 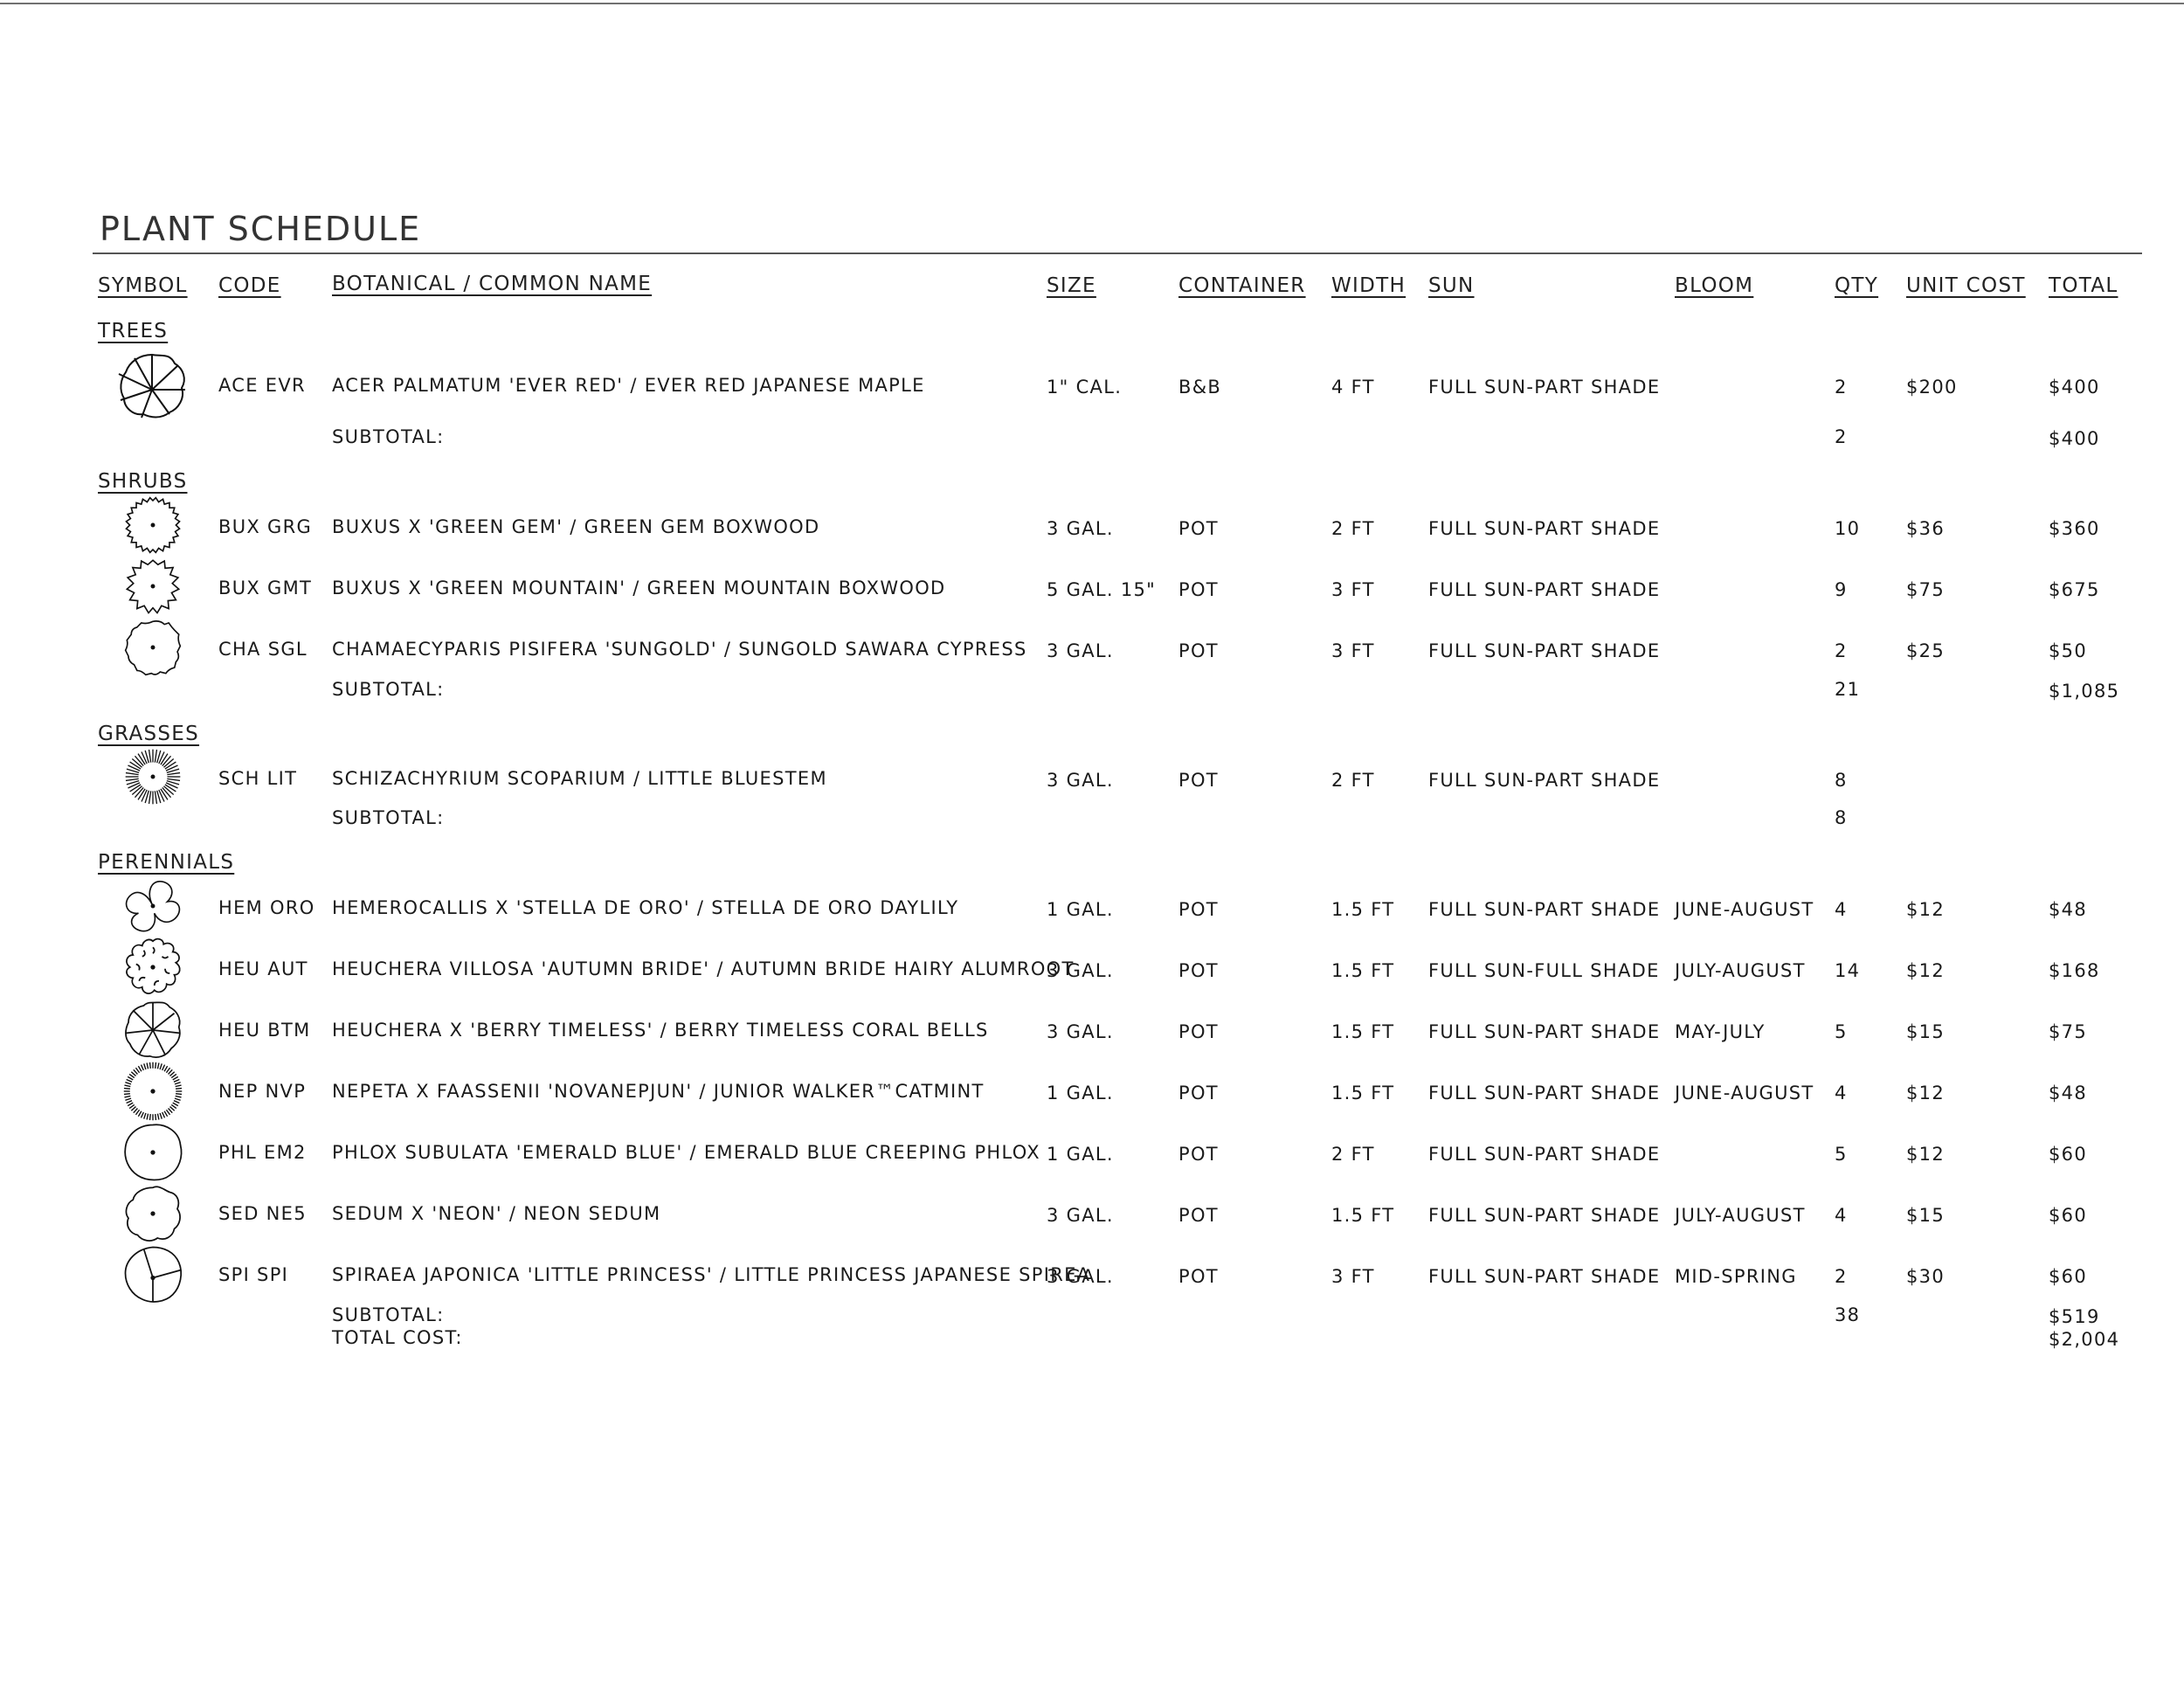 What do you see at coordinates (1925, 1276) in the screenshot?
I see `row-unit-cost: $30` at bounding box center [1925, 1276].